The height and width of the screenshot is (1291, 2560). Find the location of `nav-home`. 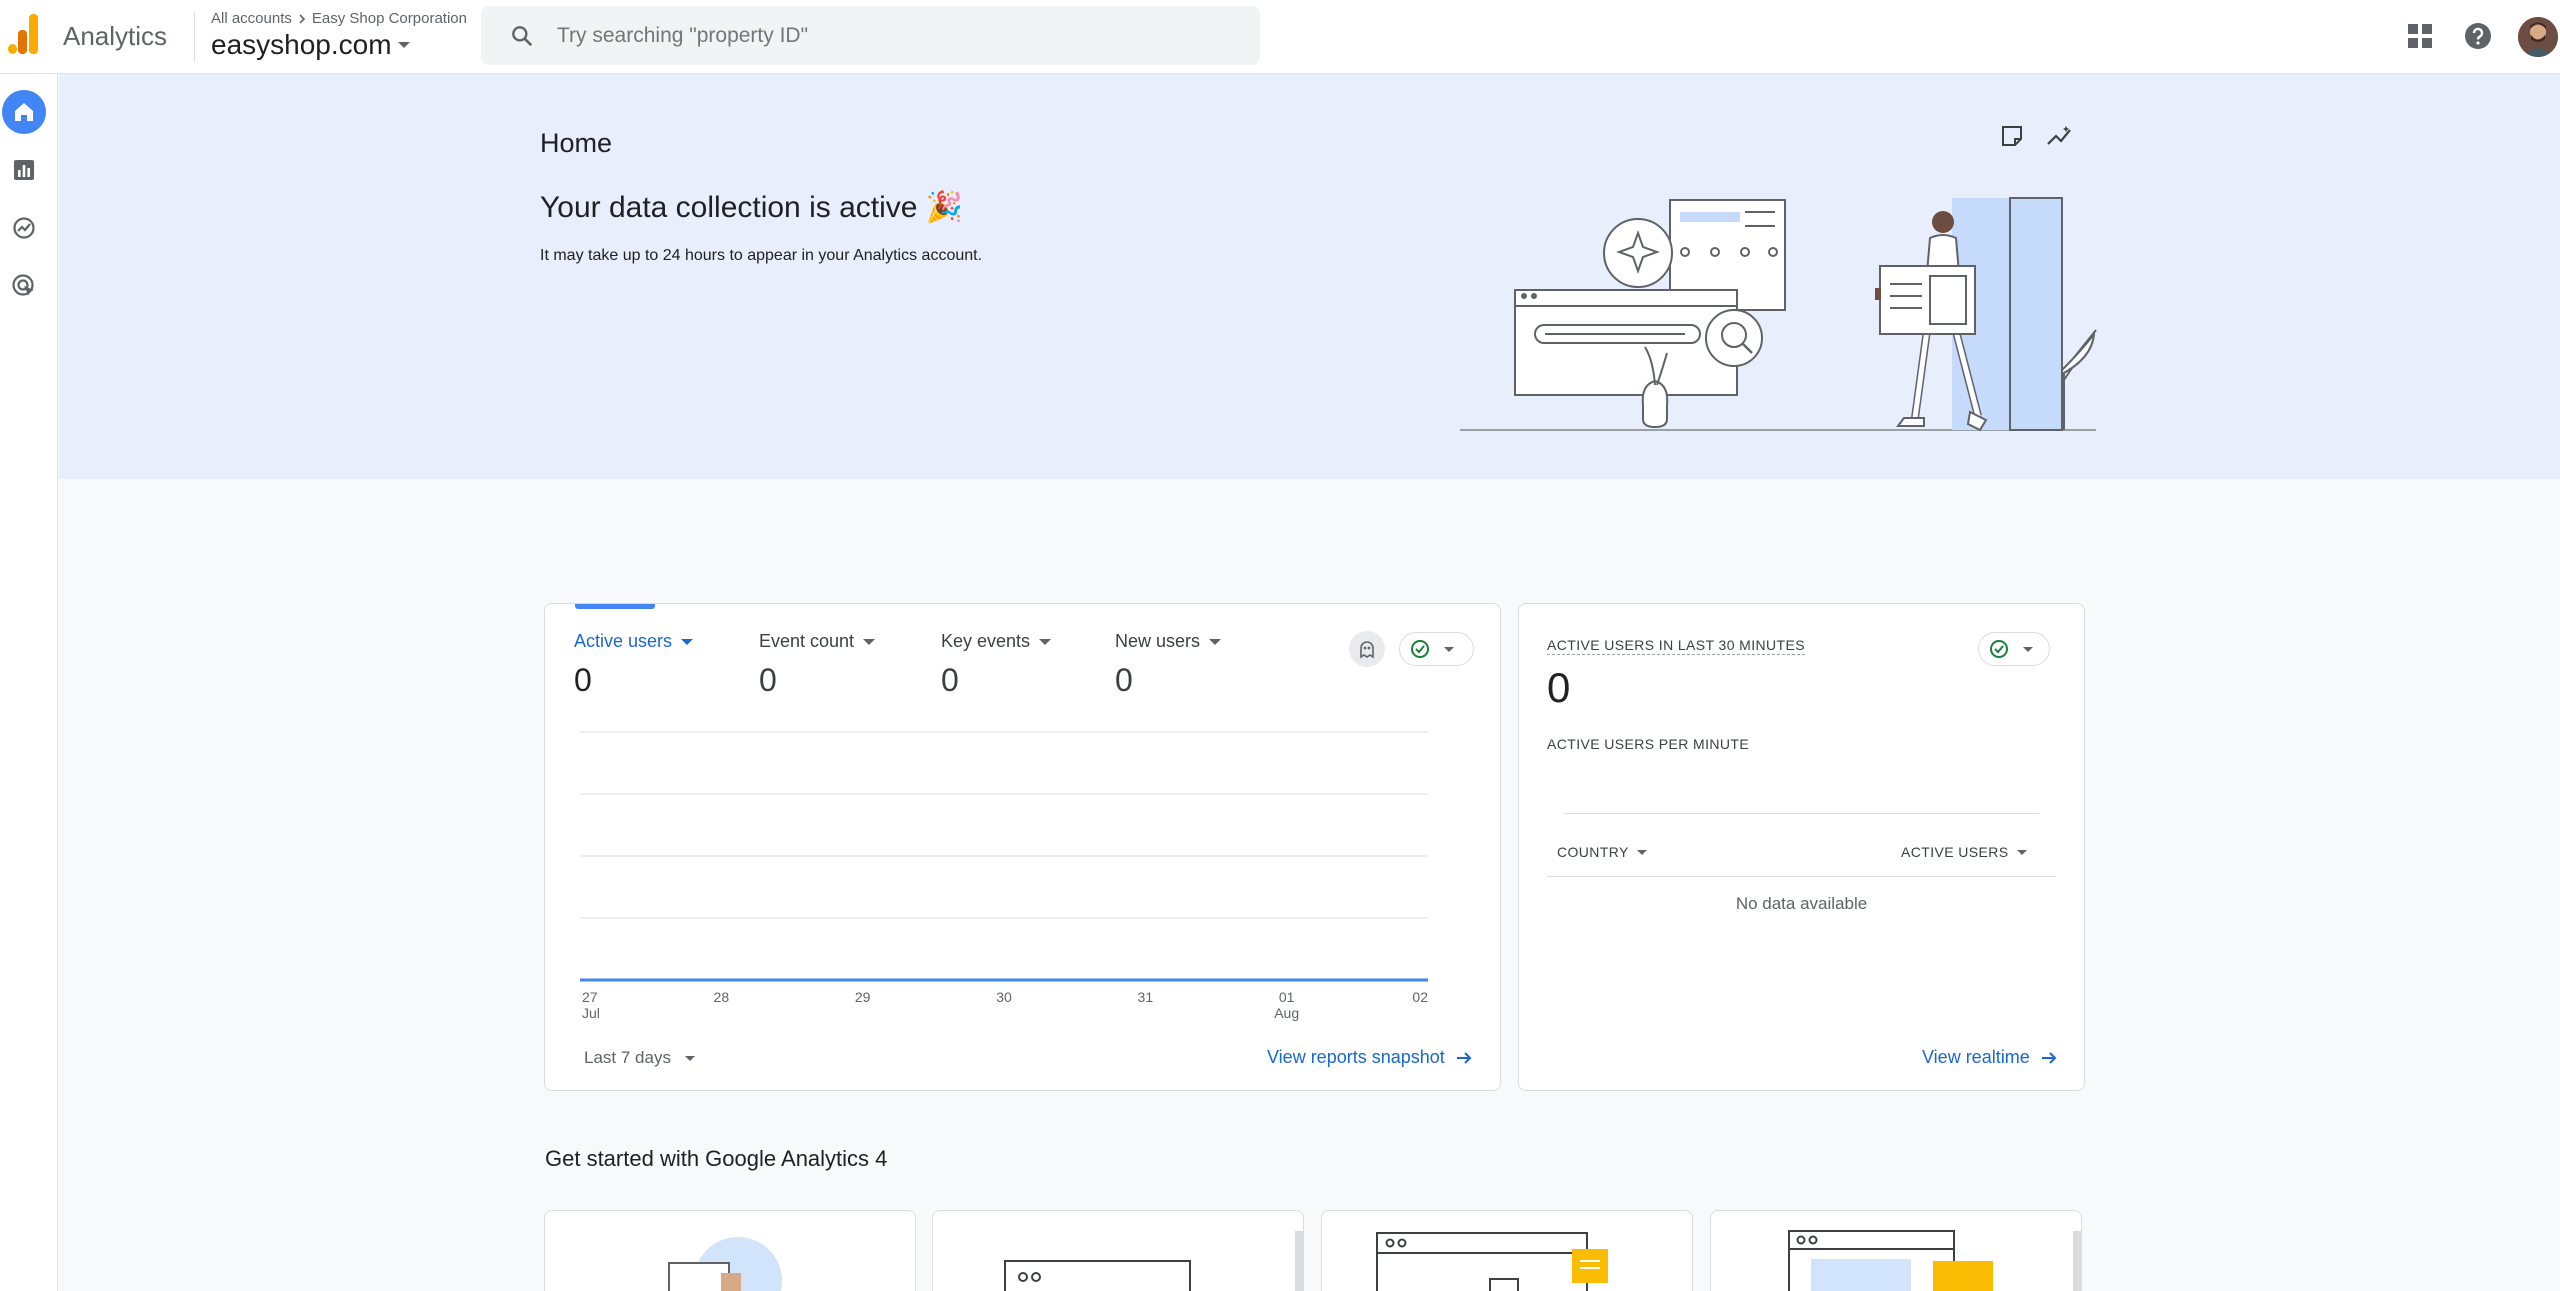

nav-home is located at coordinates (24, 112).